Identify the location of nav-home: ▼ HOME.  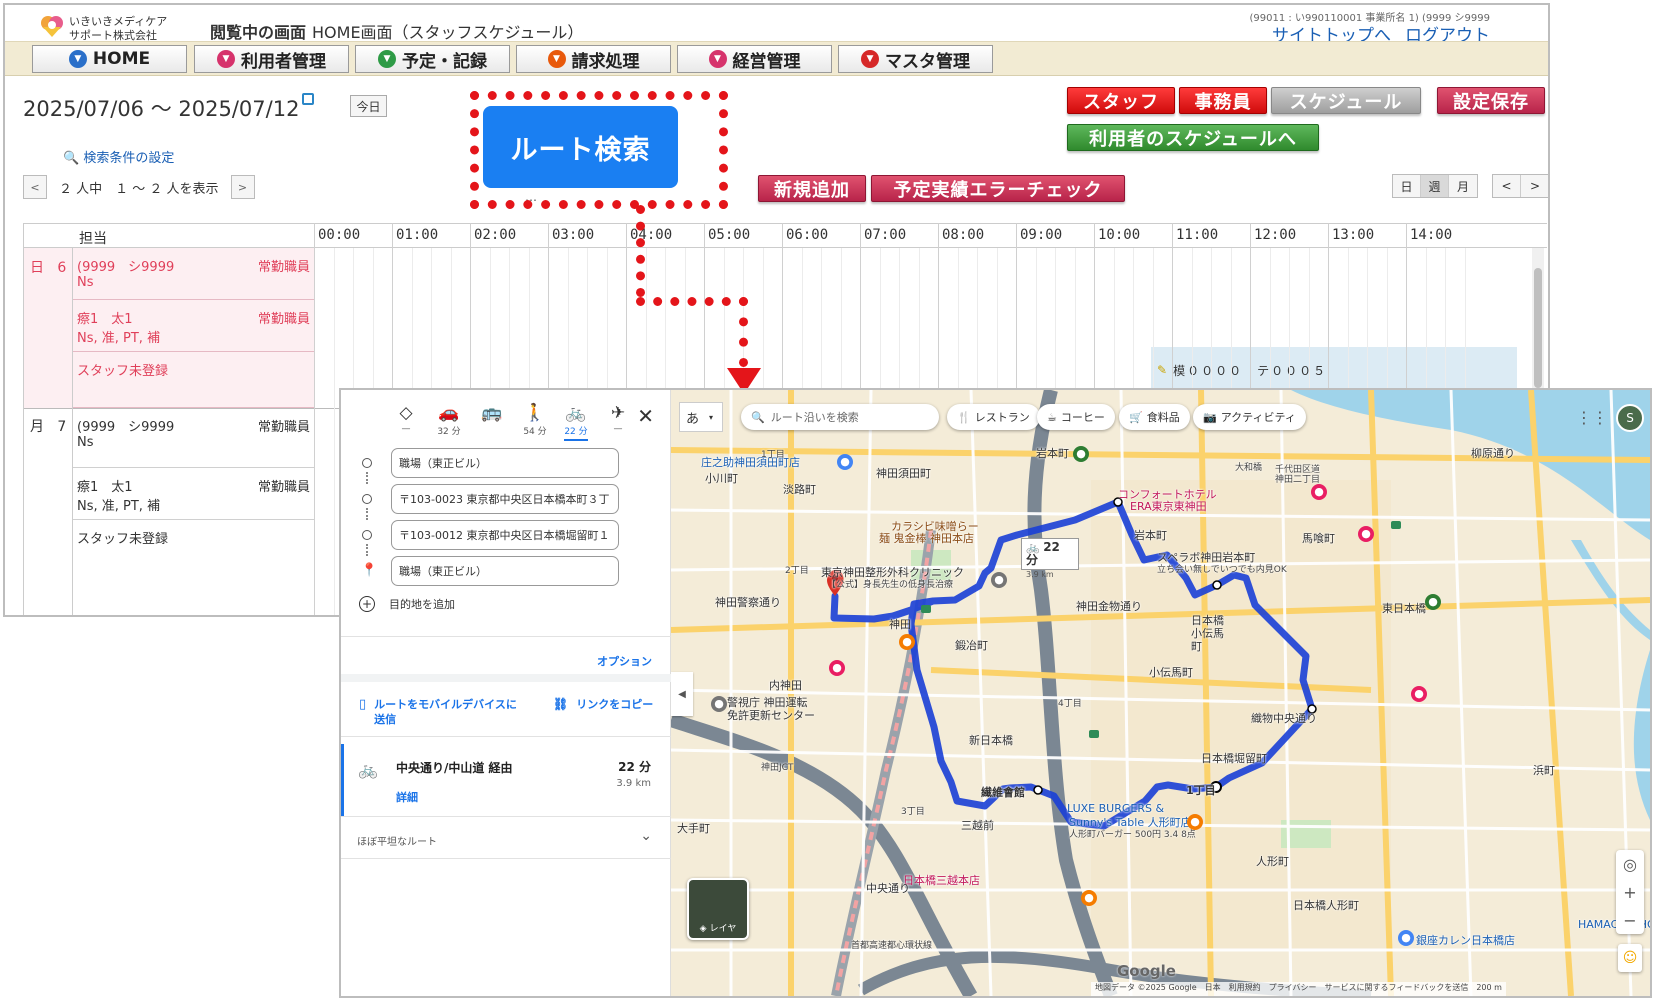
(109, 59).